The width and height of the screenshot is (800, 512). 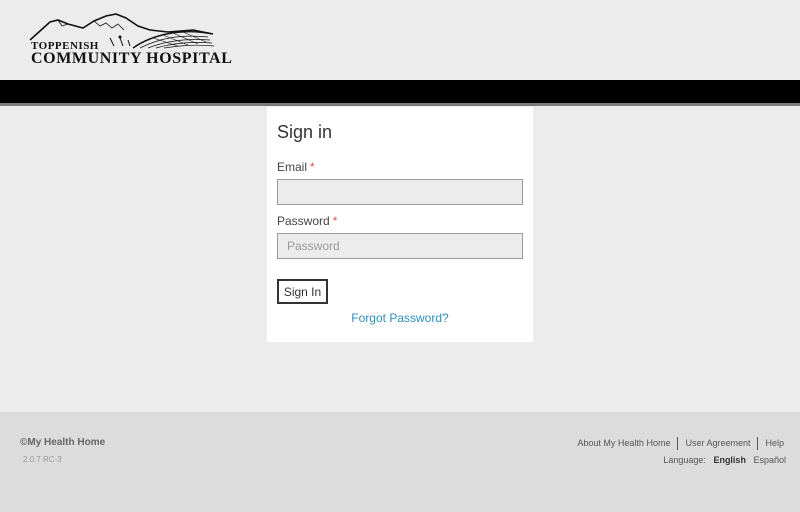 I want to click on email-label: Email *, so click(x=296, y=167).